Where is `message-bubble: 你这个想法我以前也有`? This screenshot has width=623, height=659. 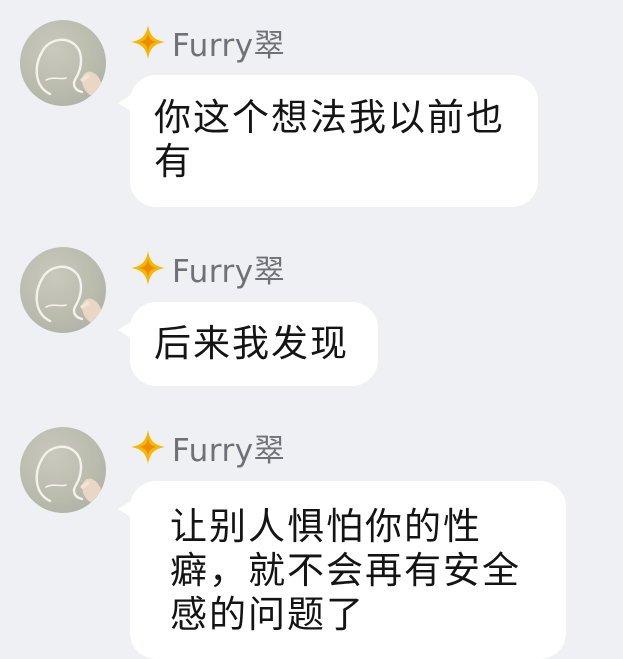 message-bubble: 你这个想法我以前也有 is located at coordinates (328, 141).